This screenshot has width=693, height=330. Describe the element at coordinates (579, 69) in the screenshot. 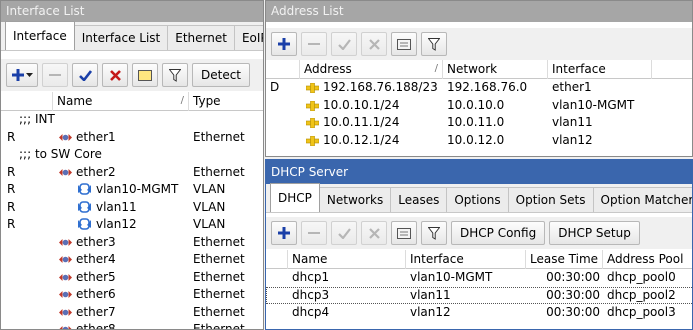

I see `interface-column-label: Interface` at that location.